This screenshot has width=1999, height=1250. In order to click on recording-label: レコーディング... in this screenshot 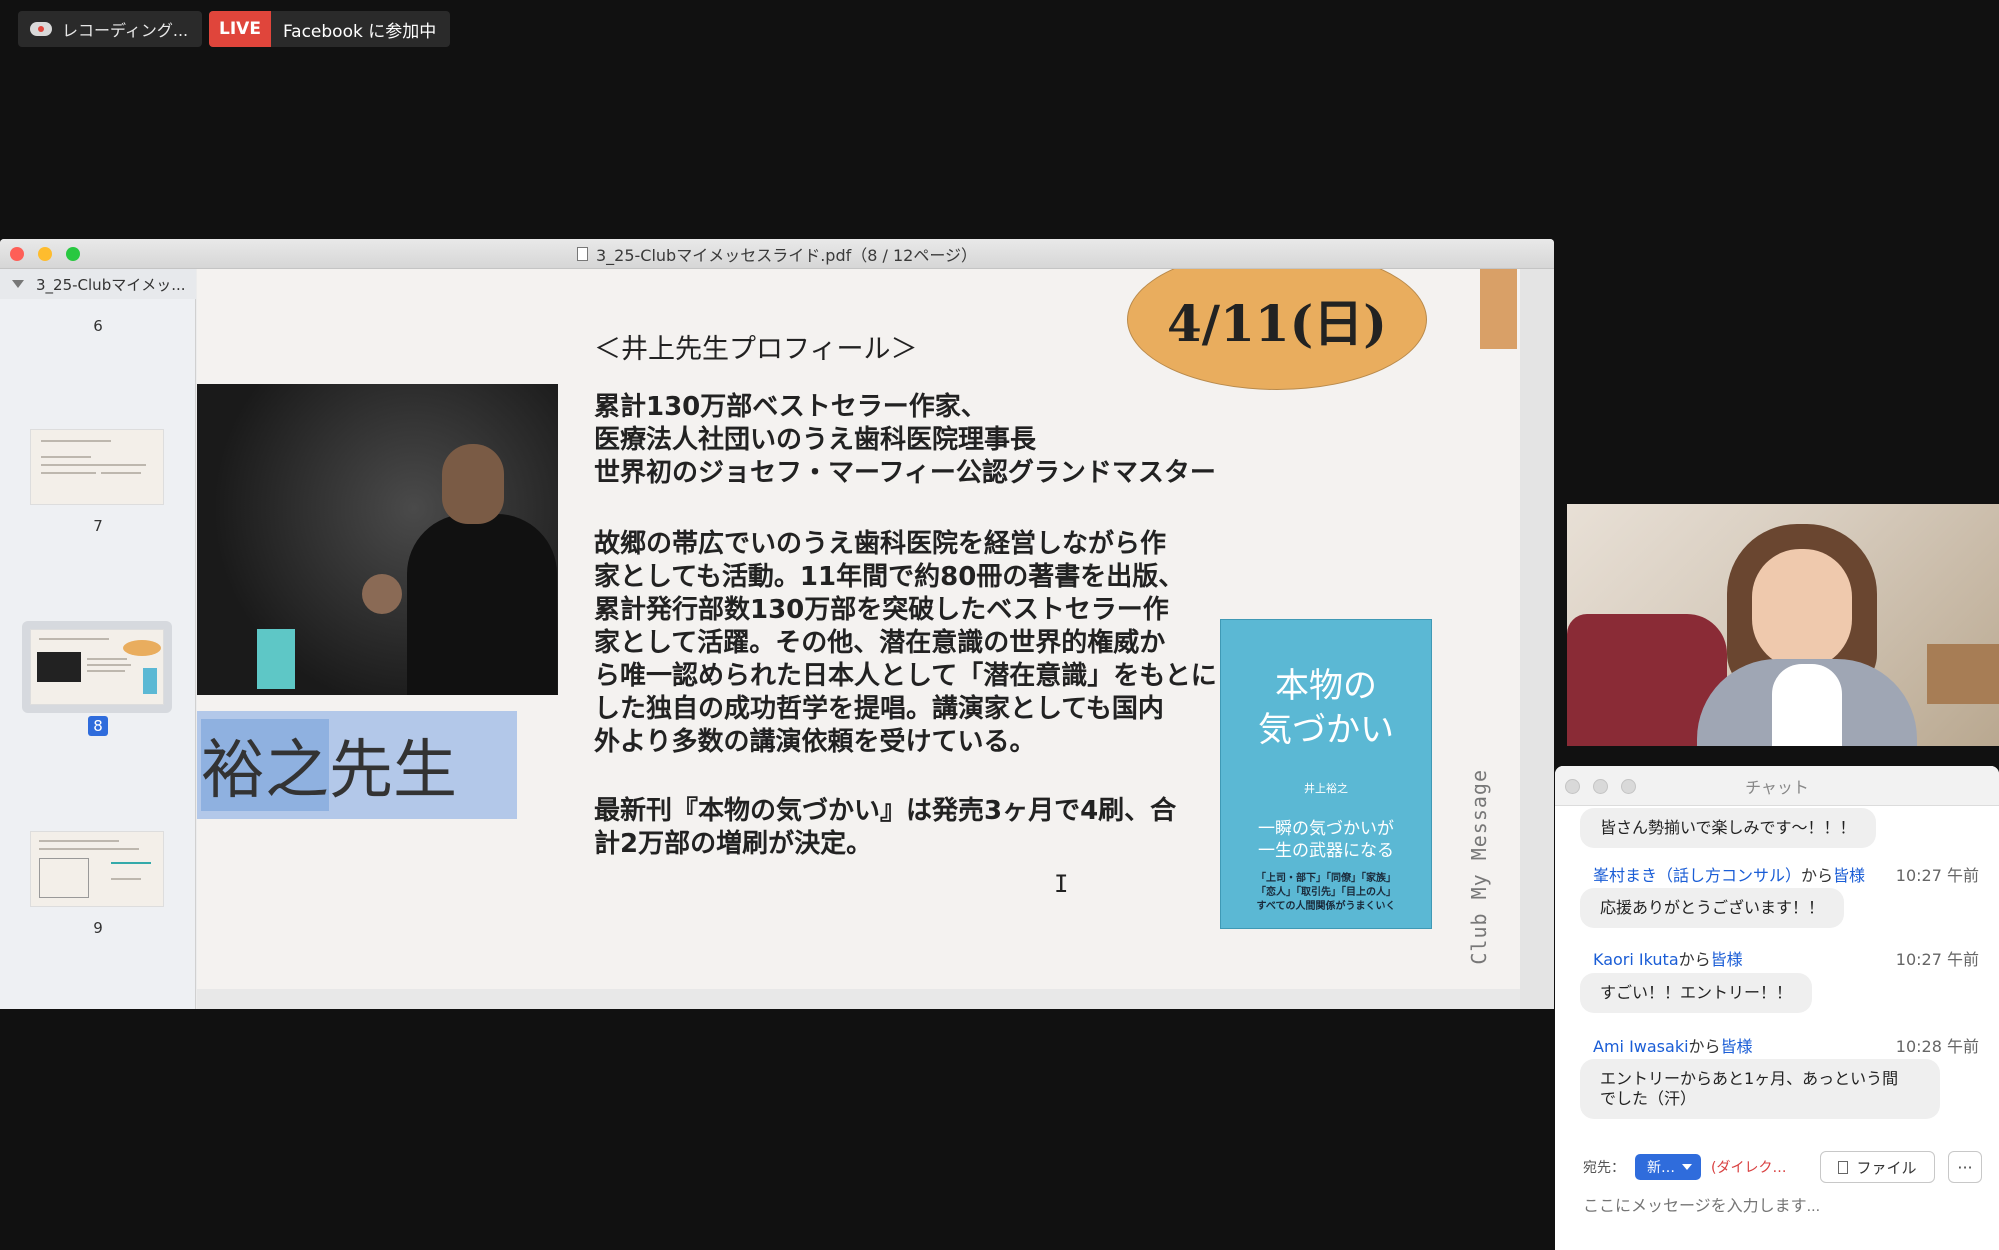, I will do `click(125, 30)`.